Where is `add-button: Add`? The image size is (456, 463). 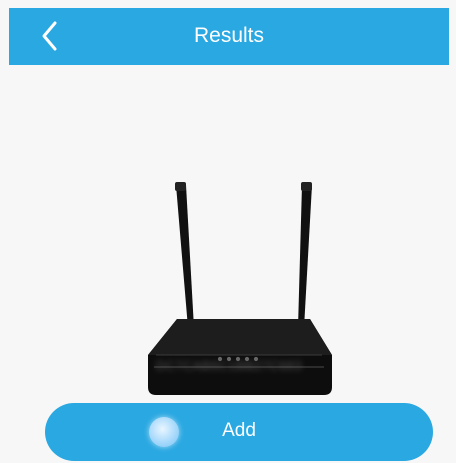
add-button: Add is located at coordinates (239, 432).